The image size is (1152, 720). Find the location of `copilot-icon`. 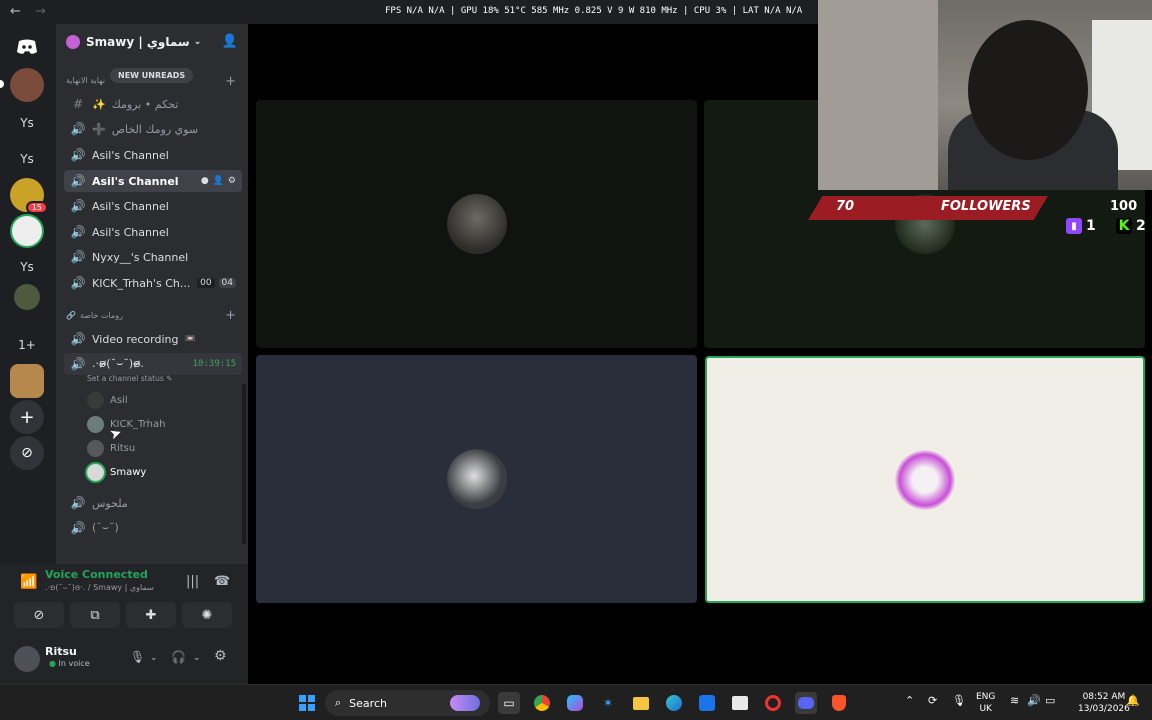

copilot-icon is located at coordinates (575, 703).